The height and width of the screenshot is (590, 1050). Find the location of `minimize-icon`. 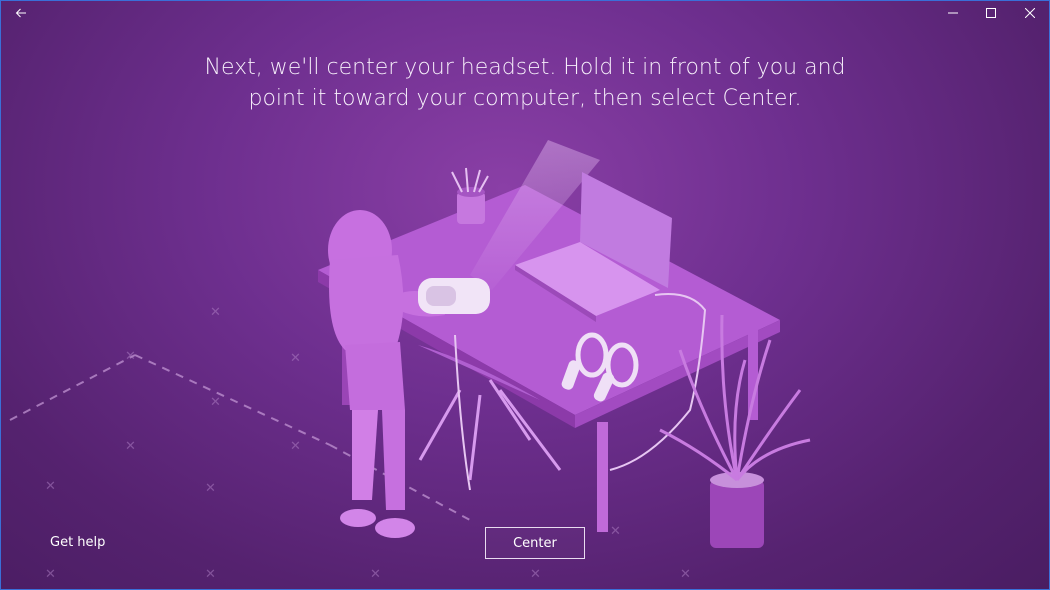

minimize-icon is located at coordinates (953, 13).